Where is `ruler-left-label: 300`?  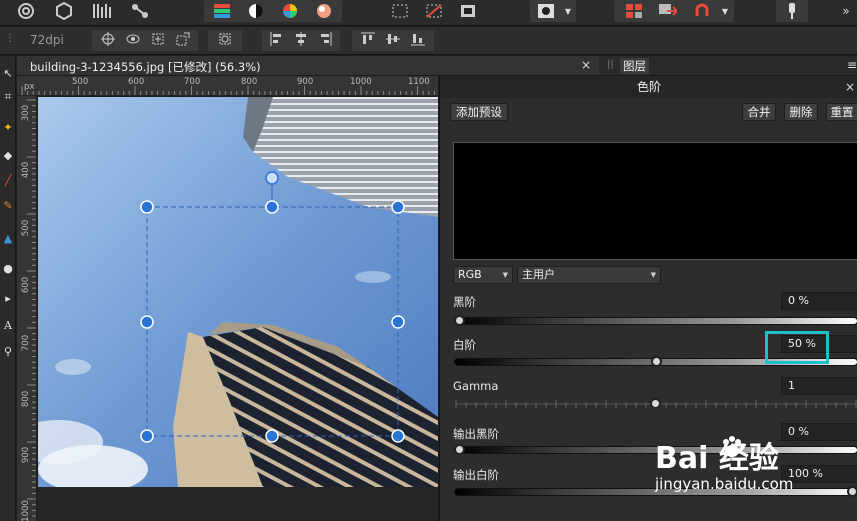 ruler-left-label: 300 is located at coordinates (26, 113).